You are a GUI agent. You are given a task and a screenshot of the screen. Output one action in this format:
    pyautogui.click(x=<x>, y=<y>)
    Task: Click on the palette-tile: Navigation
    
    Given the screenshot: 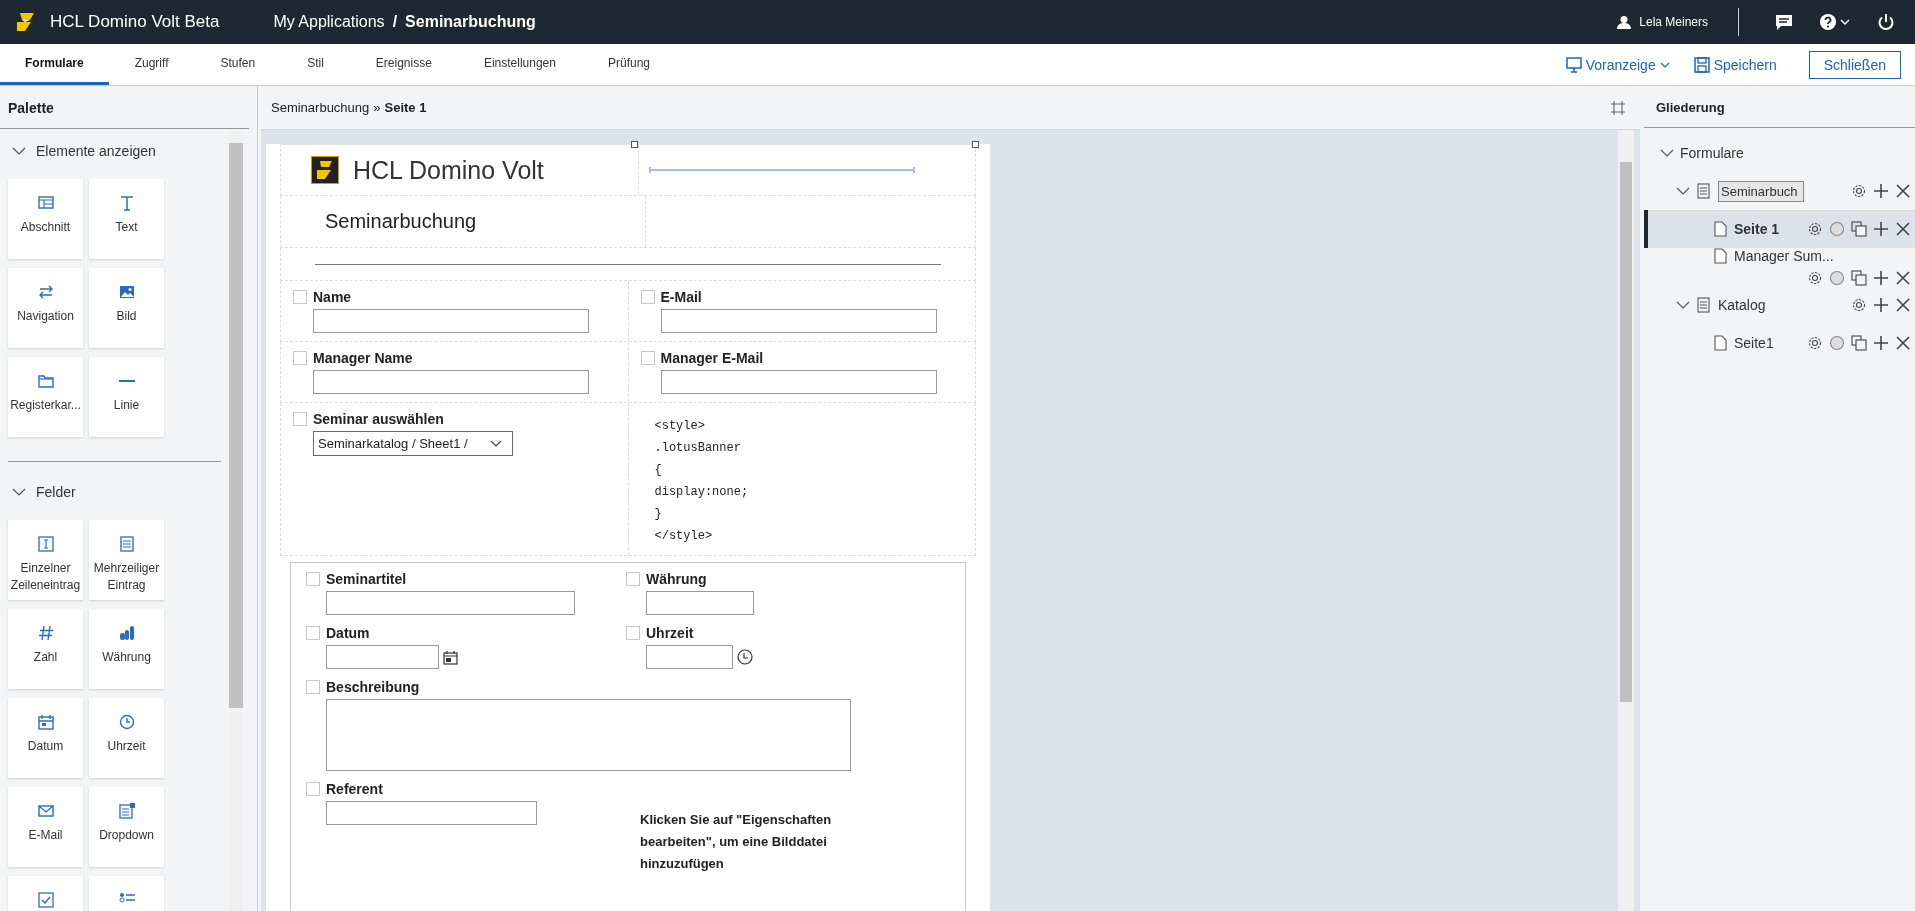 What is the action you would take?
    pyautogui.click(x=45, y=308)
    